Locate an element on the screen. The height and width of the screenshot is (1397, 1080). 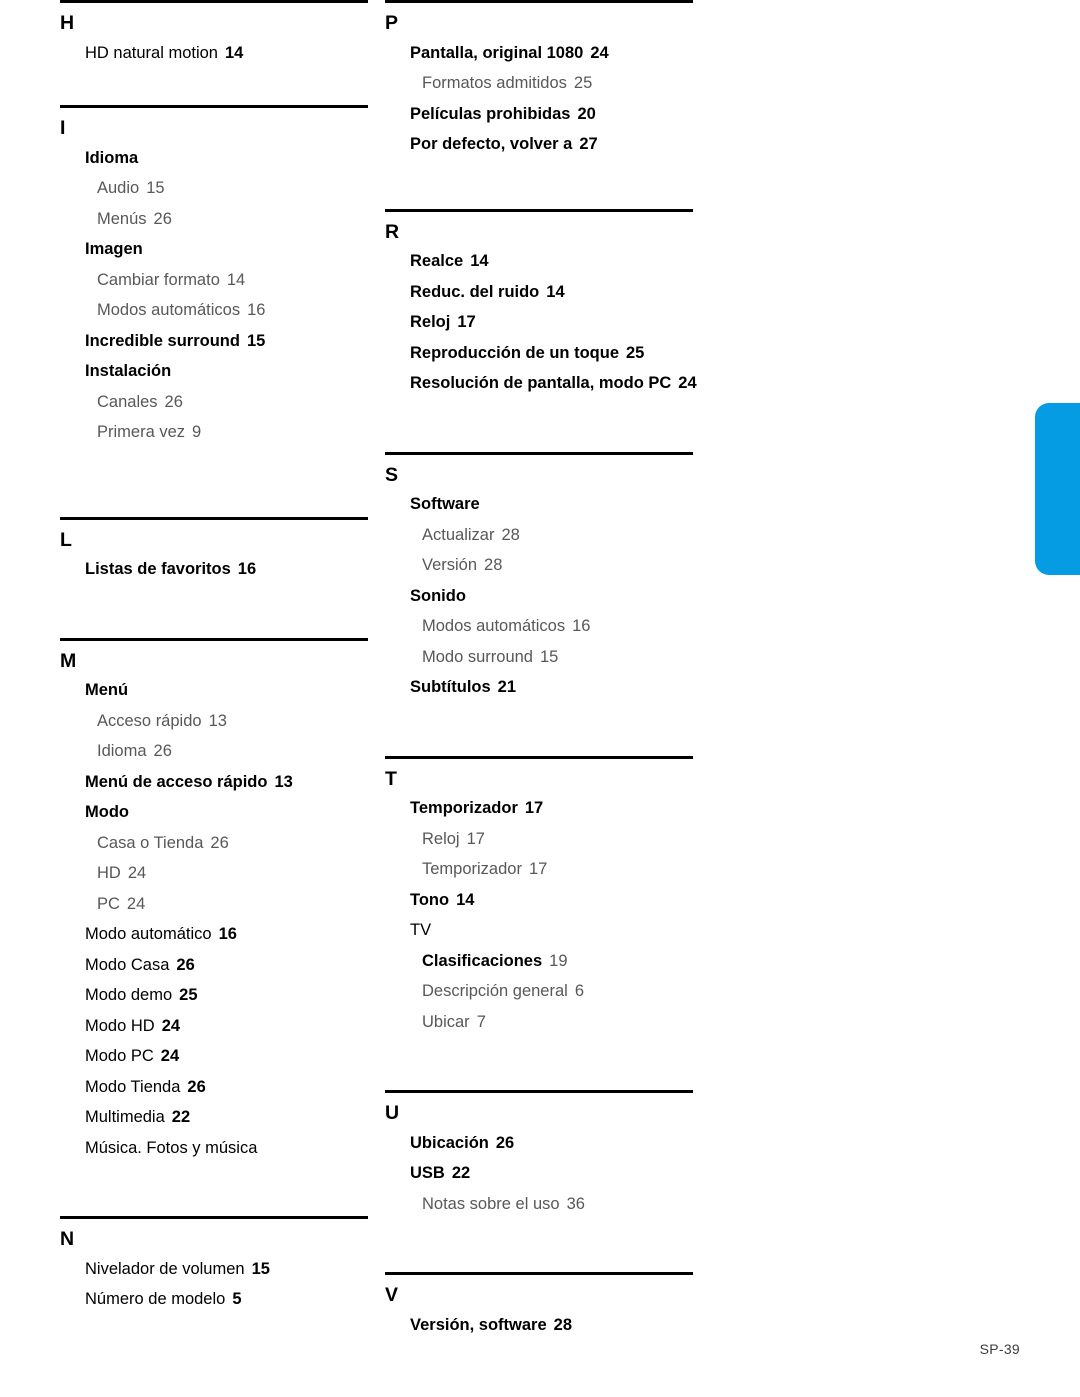
section-letter: N is located at coordinates (67, 1239).